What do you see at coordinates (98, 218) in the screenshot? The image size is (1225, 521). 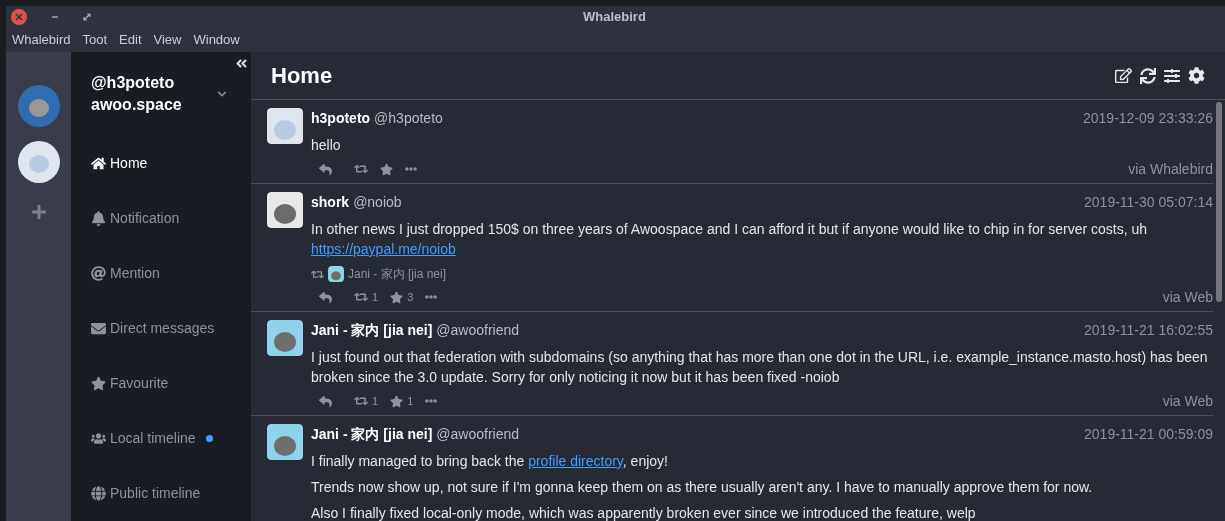 I see `bell-icon` at bounding box center [98, 218].